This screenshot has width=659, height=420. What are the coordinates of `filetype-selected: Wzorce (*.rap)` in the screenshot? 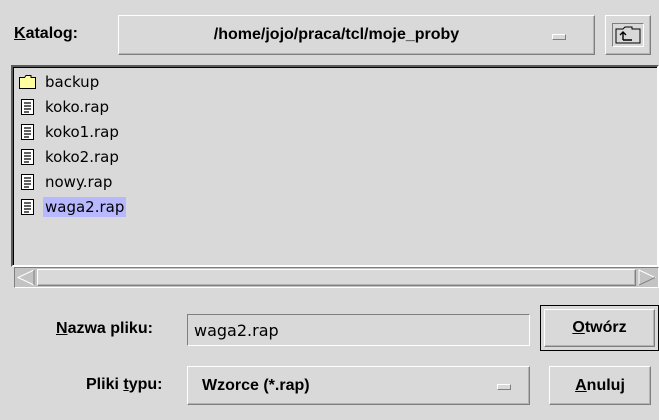 It's located at (256, 385).